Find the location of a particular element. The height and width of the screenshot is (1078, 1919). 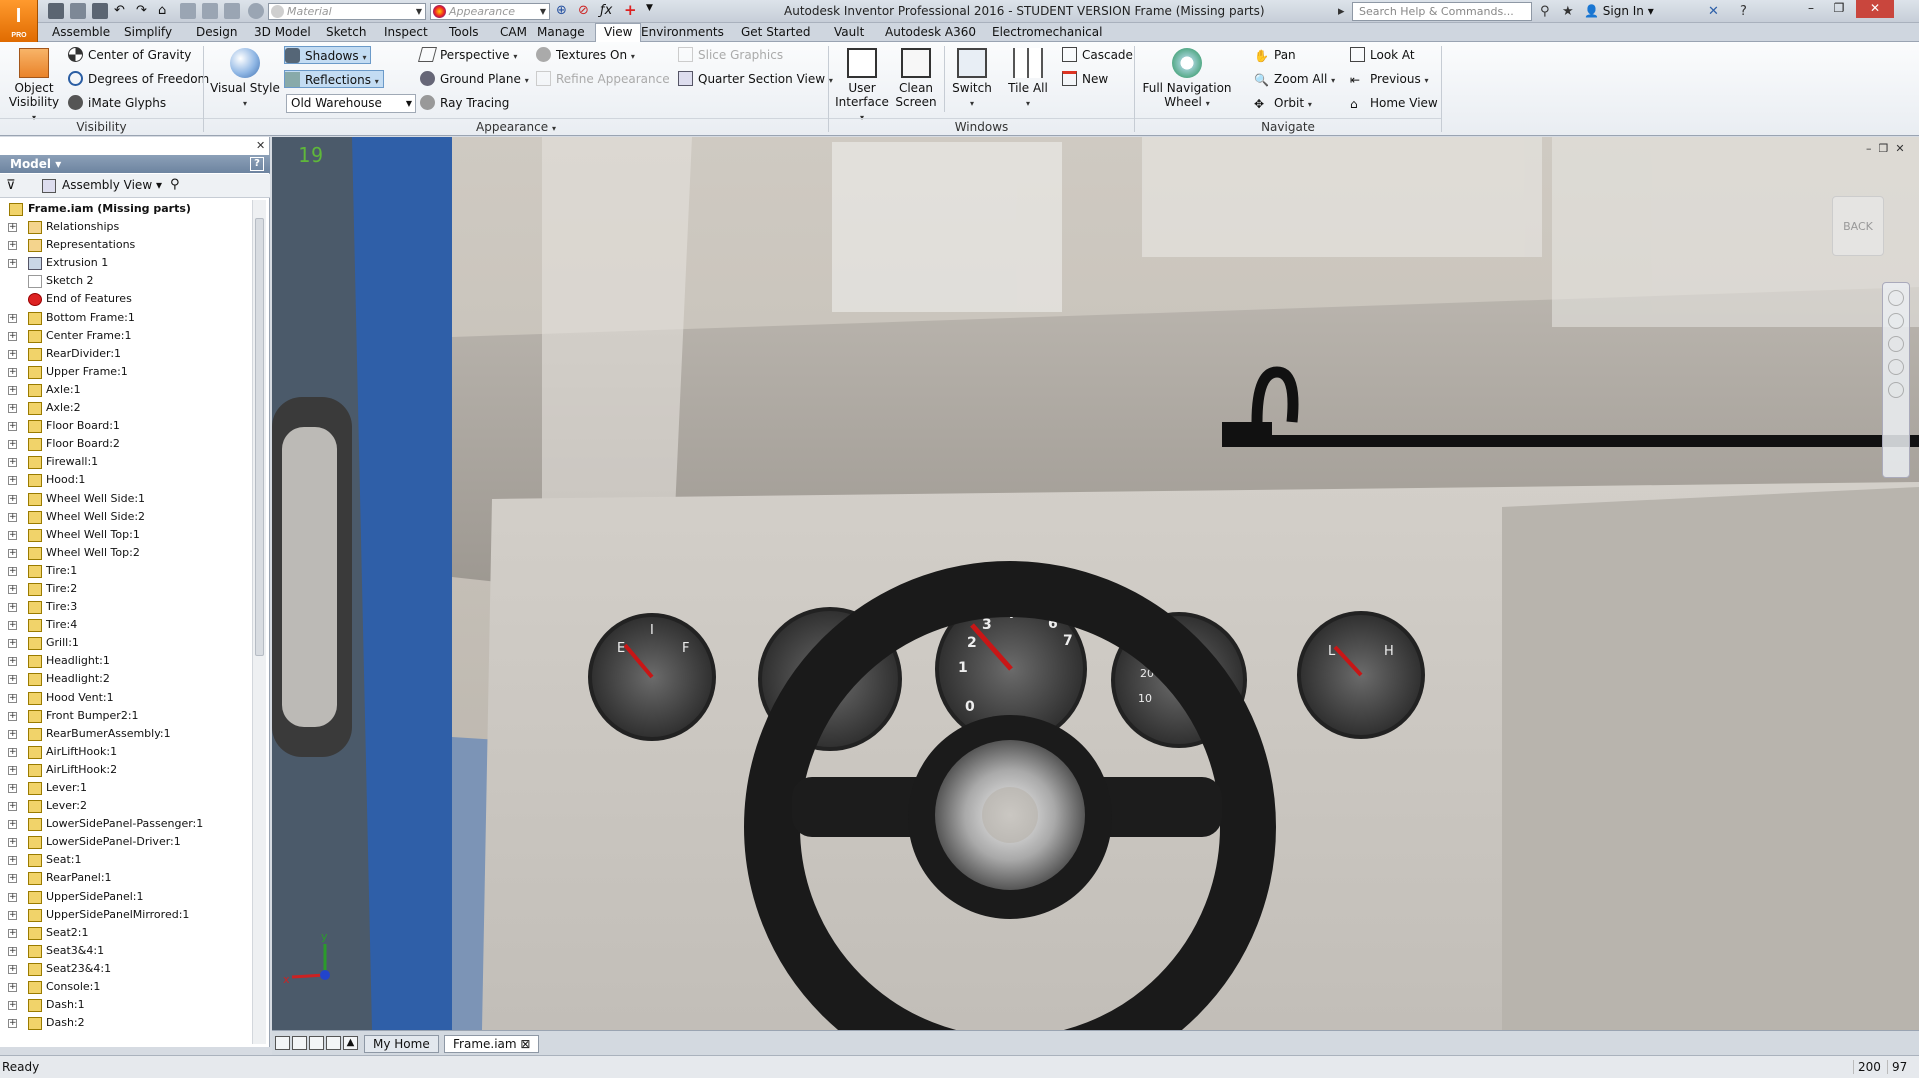

scrollbar-thumb is located at coordinates (259, 437).